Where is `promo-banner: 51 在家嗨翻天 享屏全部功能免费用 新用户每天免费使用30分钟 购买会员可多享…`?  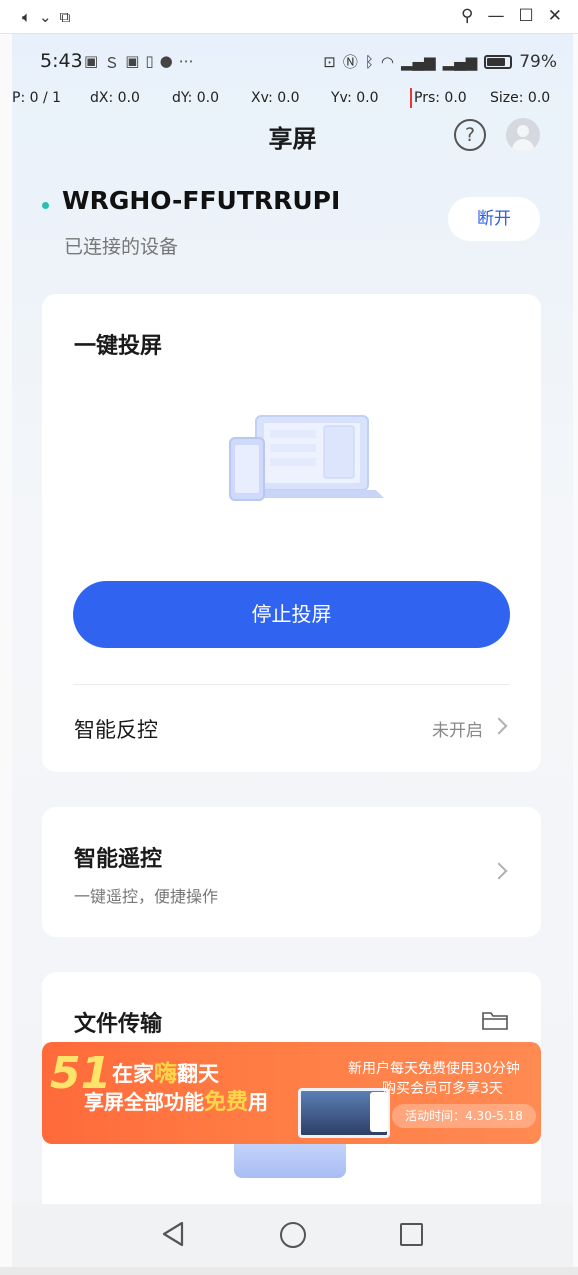 promo-banner: 51 在家嗨翻天 享屏全部功能免费用 新用户每天免费使用30分钟 购买会员可多享… is located at coordinates (291, 1093).